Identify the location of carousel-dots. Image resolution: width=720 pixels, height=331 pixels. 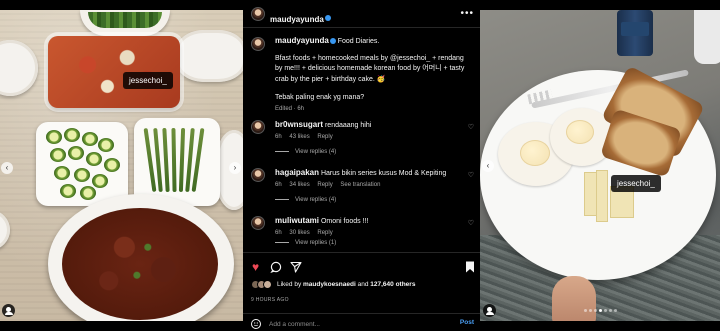
(600, 308).